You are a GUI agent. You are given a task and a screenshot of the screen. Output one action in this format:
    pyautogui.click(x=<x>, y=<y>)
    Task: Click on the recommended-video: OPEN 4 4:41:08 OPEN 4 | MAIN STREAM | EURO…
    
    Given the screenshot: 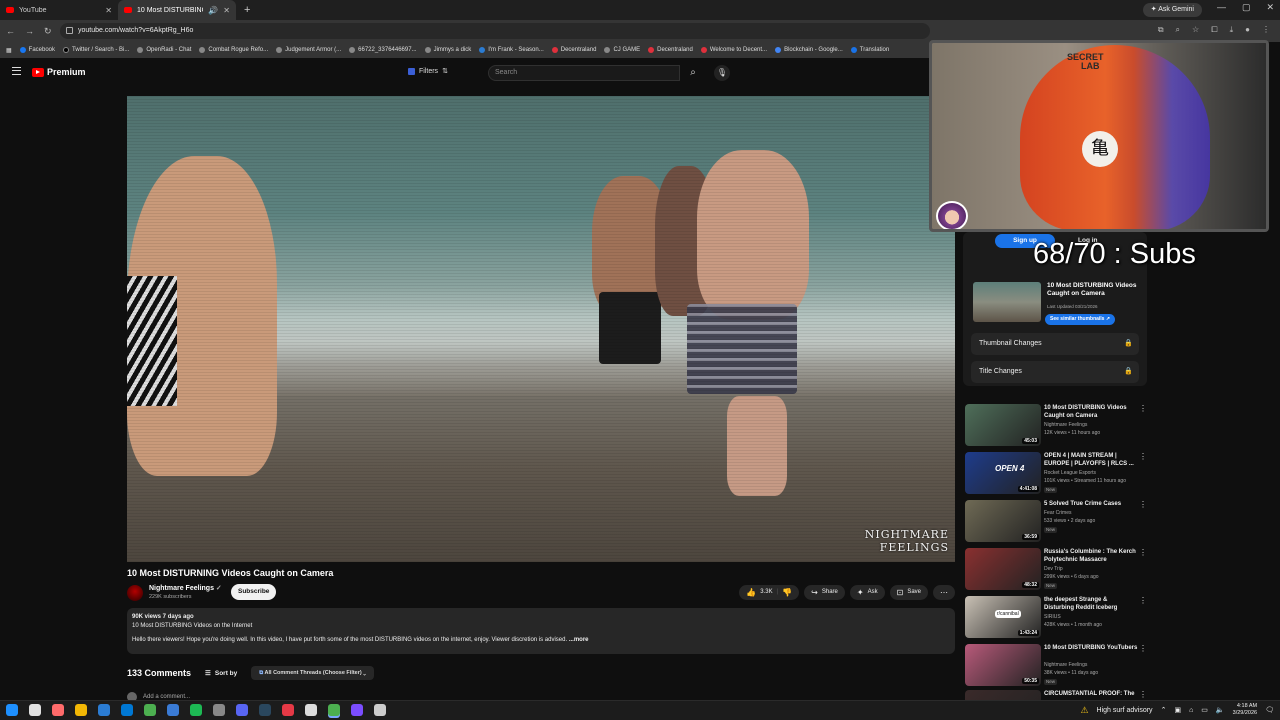 What is the action you would take?
    pyautogui.click(x=1063, y=474)
    